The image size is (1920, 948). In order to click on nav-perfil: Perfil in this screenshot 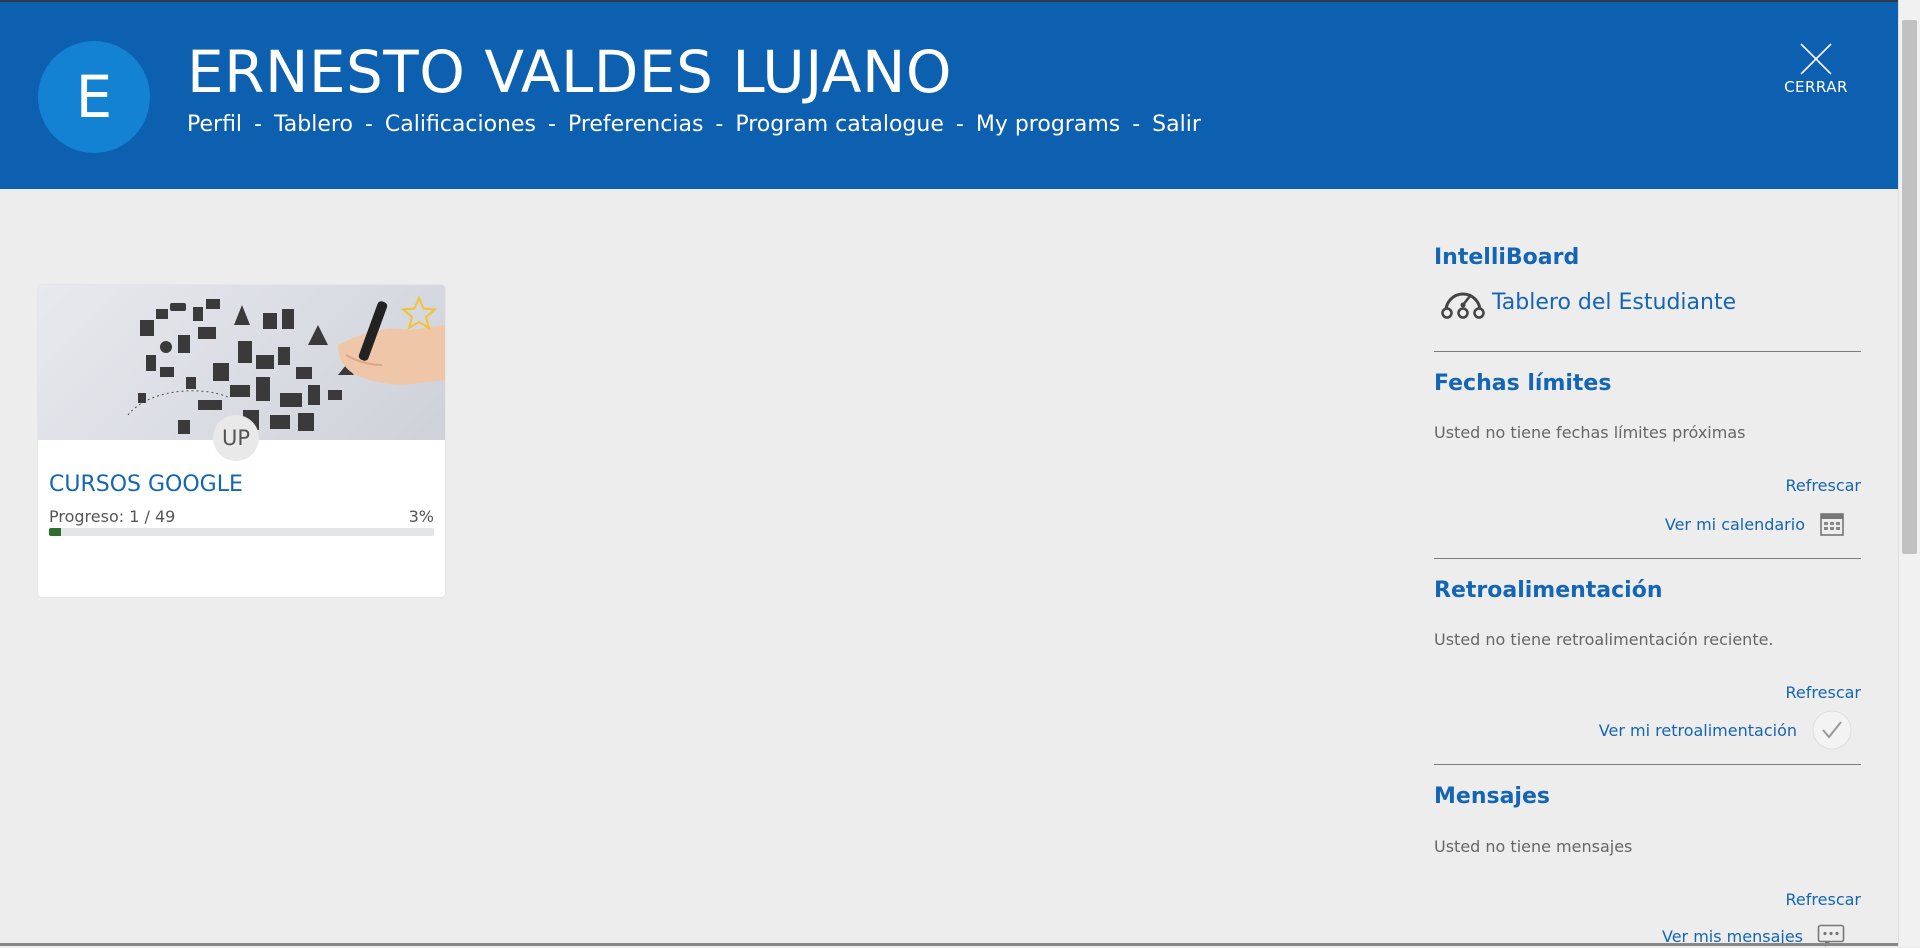, I will do `click(214, 124)`.